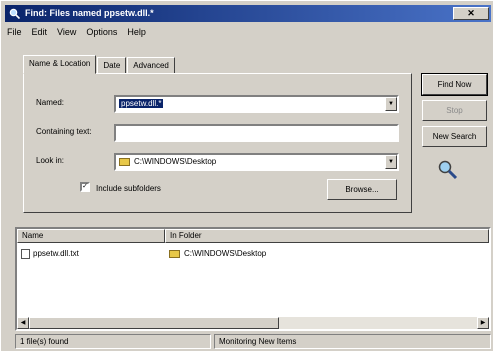 The width and height of the screenshot is (493, 351). I want to click on menu-file: File, so click(14, 32).